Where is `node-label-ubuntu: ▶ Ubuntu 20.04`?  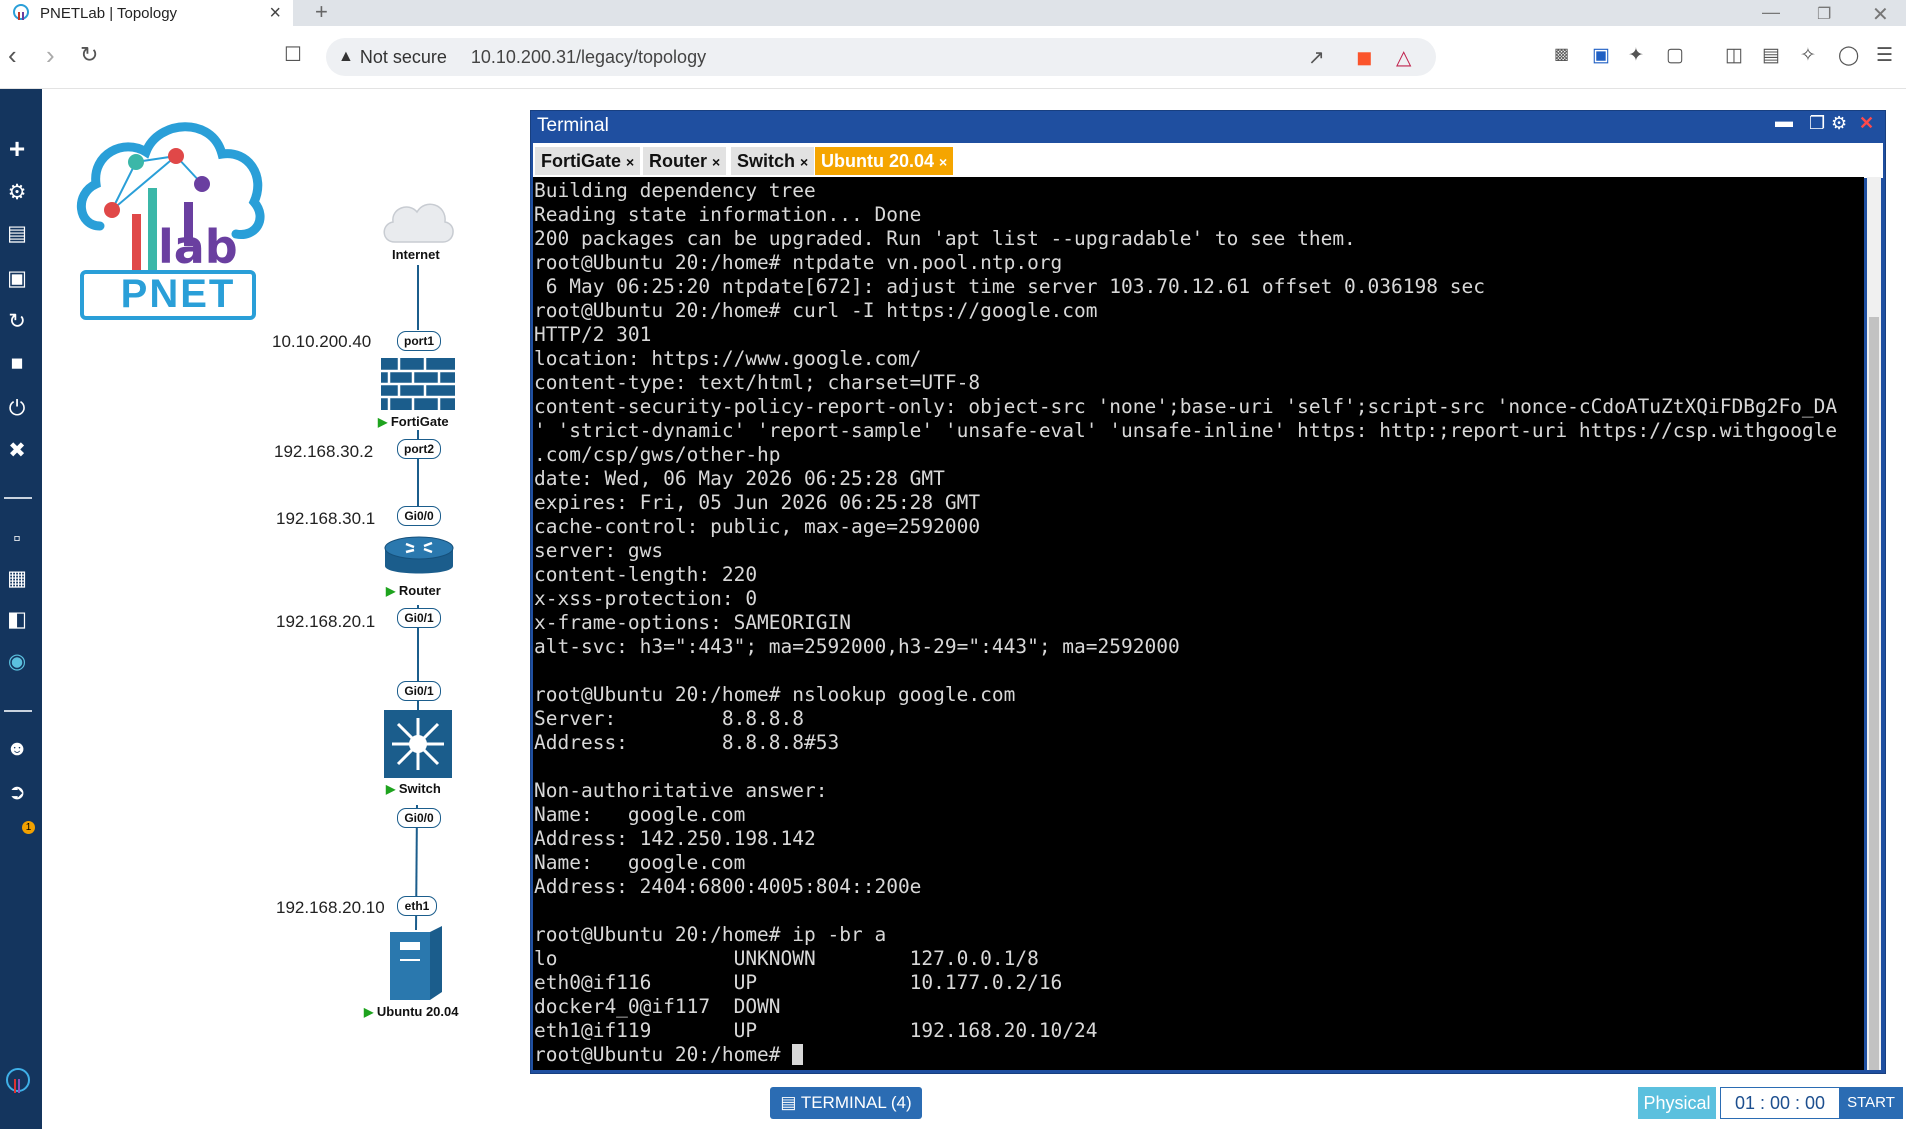
node-label-ubuntu: ▶ Ubuntu 20.04 is located at coordinates (411, 1011).